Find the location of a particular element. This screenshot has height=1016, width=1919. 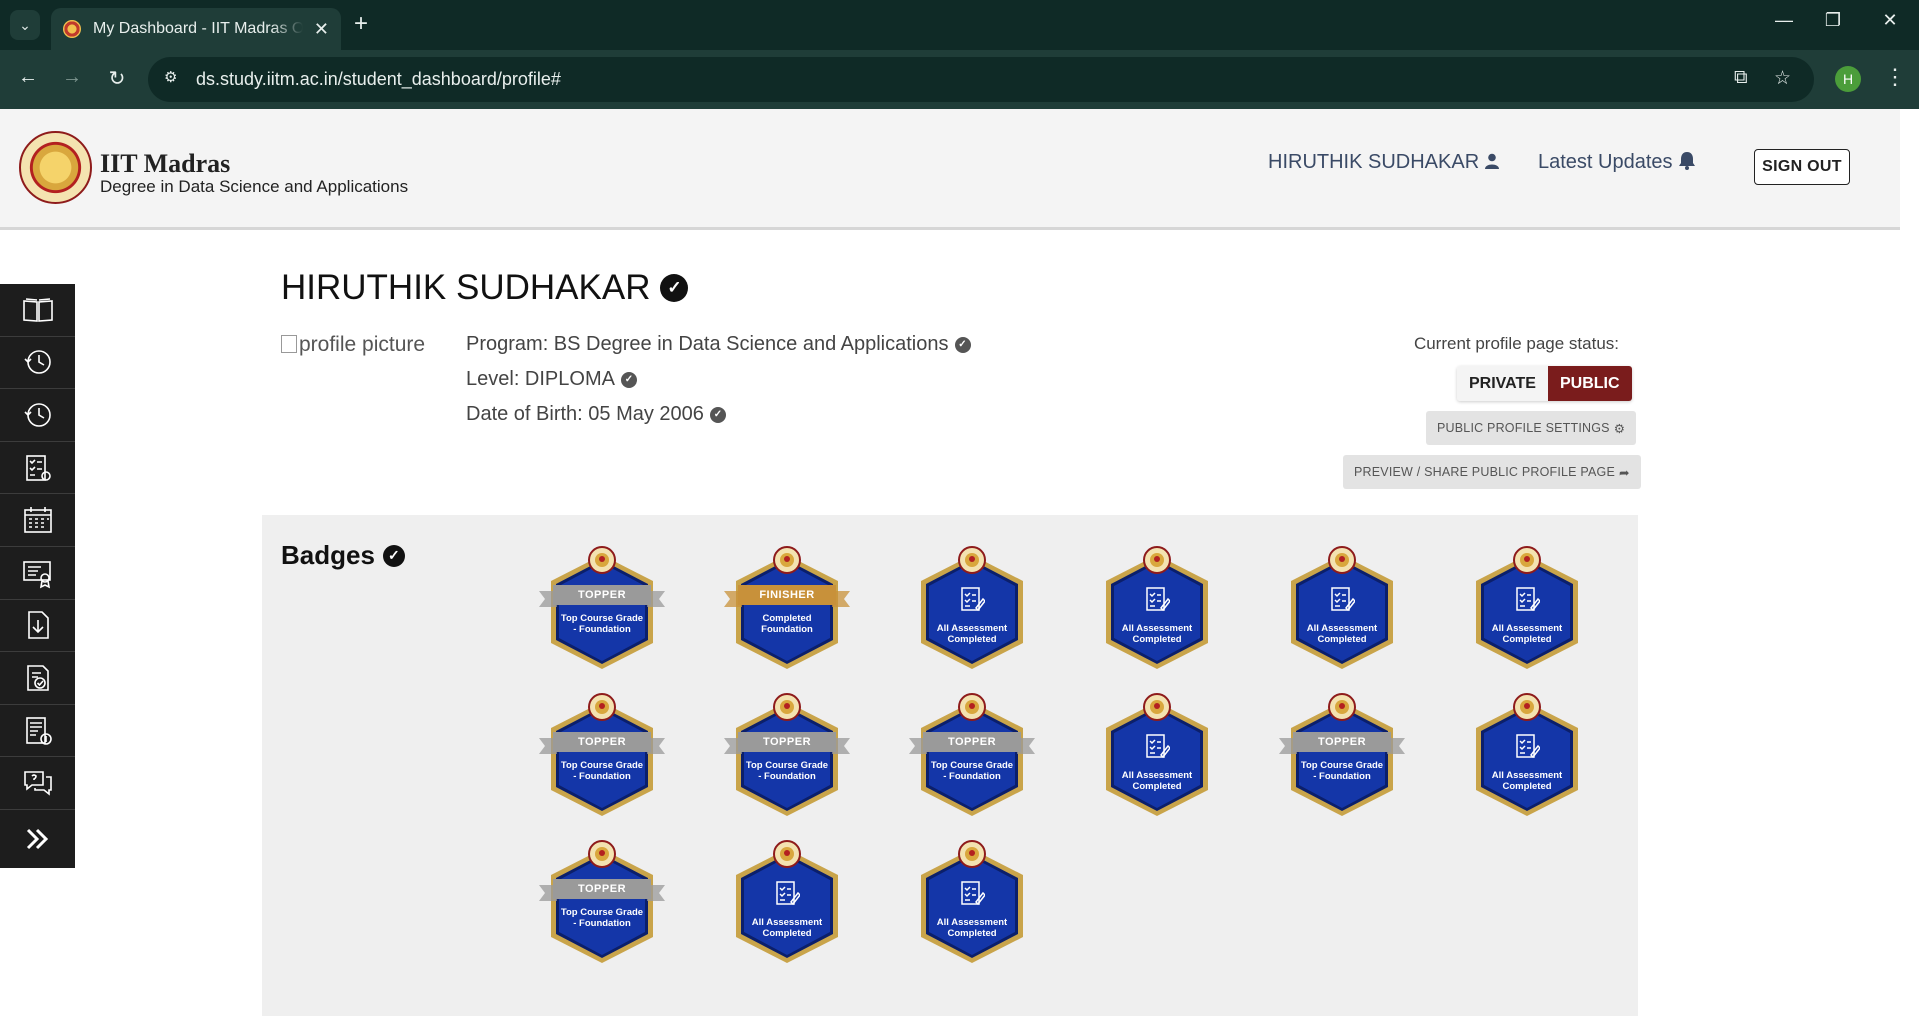

profile-name-heading: HIRUTHIK SUDHAKAR ✓ is located at coordinates (485, 288).